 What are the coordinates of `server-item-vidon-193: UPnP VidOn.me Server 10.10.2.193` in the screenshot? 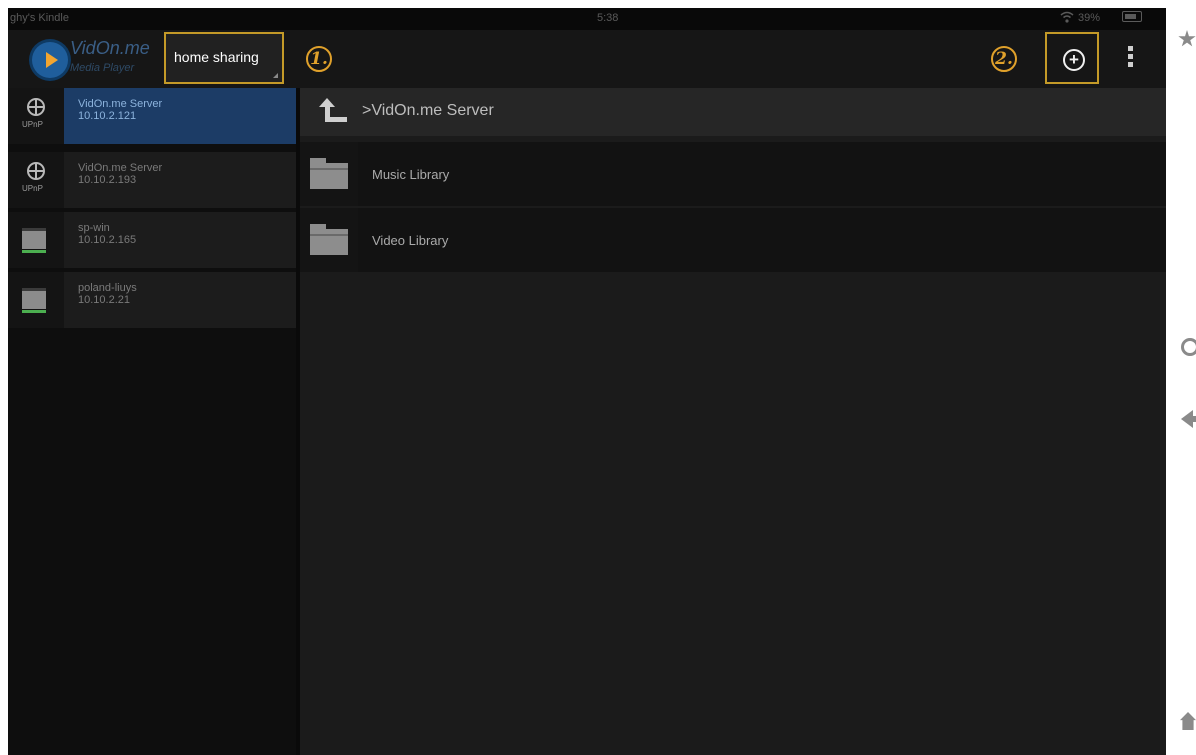 It's located at (152, 180).